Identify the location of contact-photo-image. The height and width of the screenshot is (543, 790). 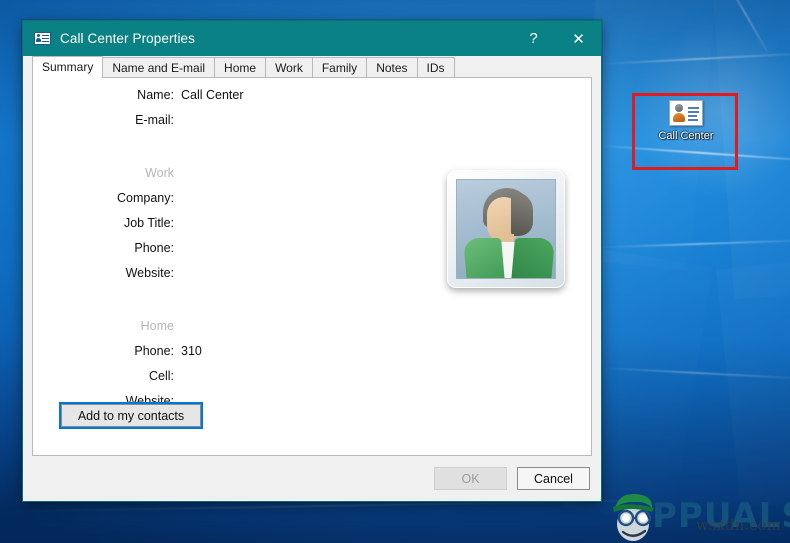
(506, 229).